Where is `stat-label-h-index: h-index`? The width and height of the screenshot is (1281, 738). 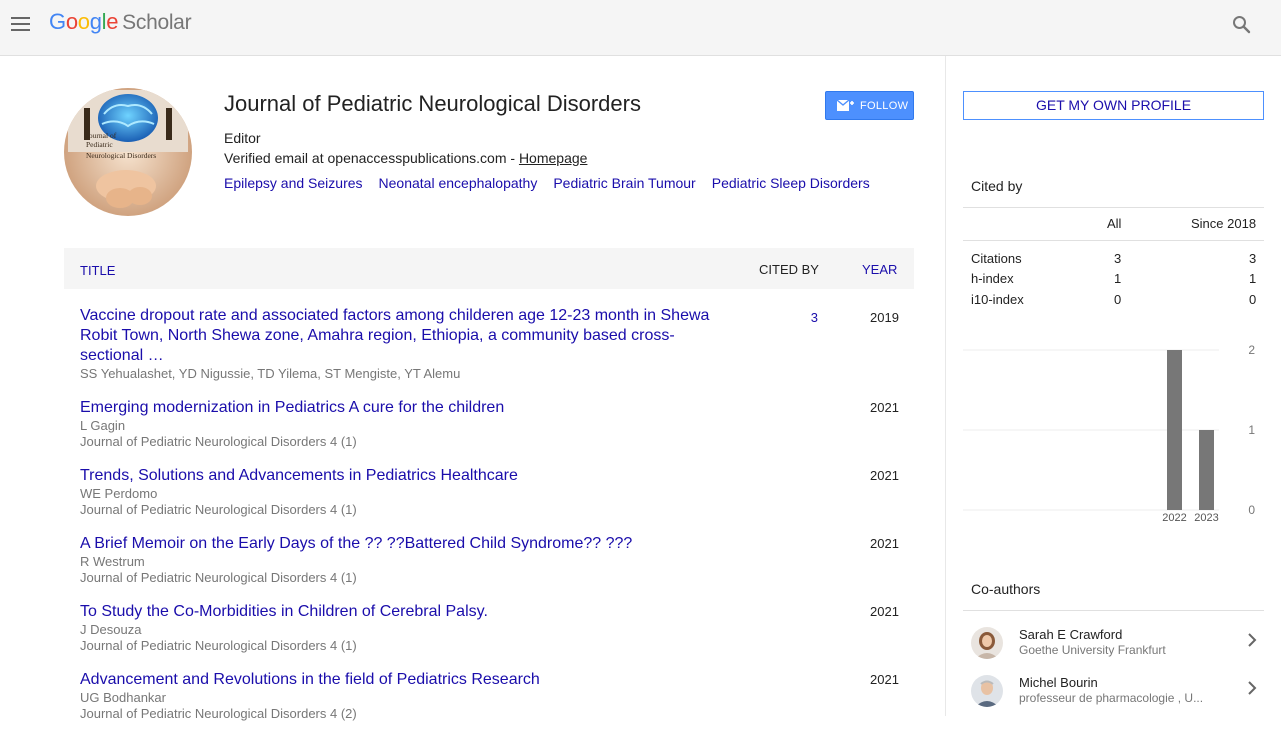 stat-label-h-index: h-index is located at coordinates (992, 278).